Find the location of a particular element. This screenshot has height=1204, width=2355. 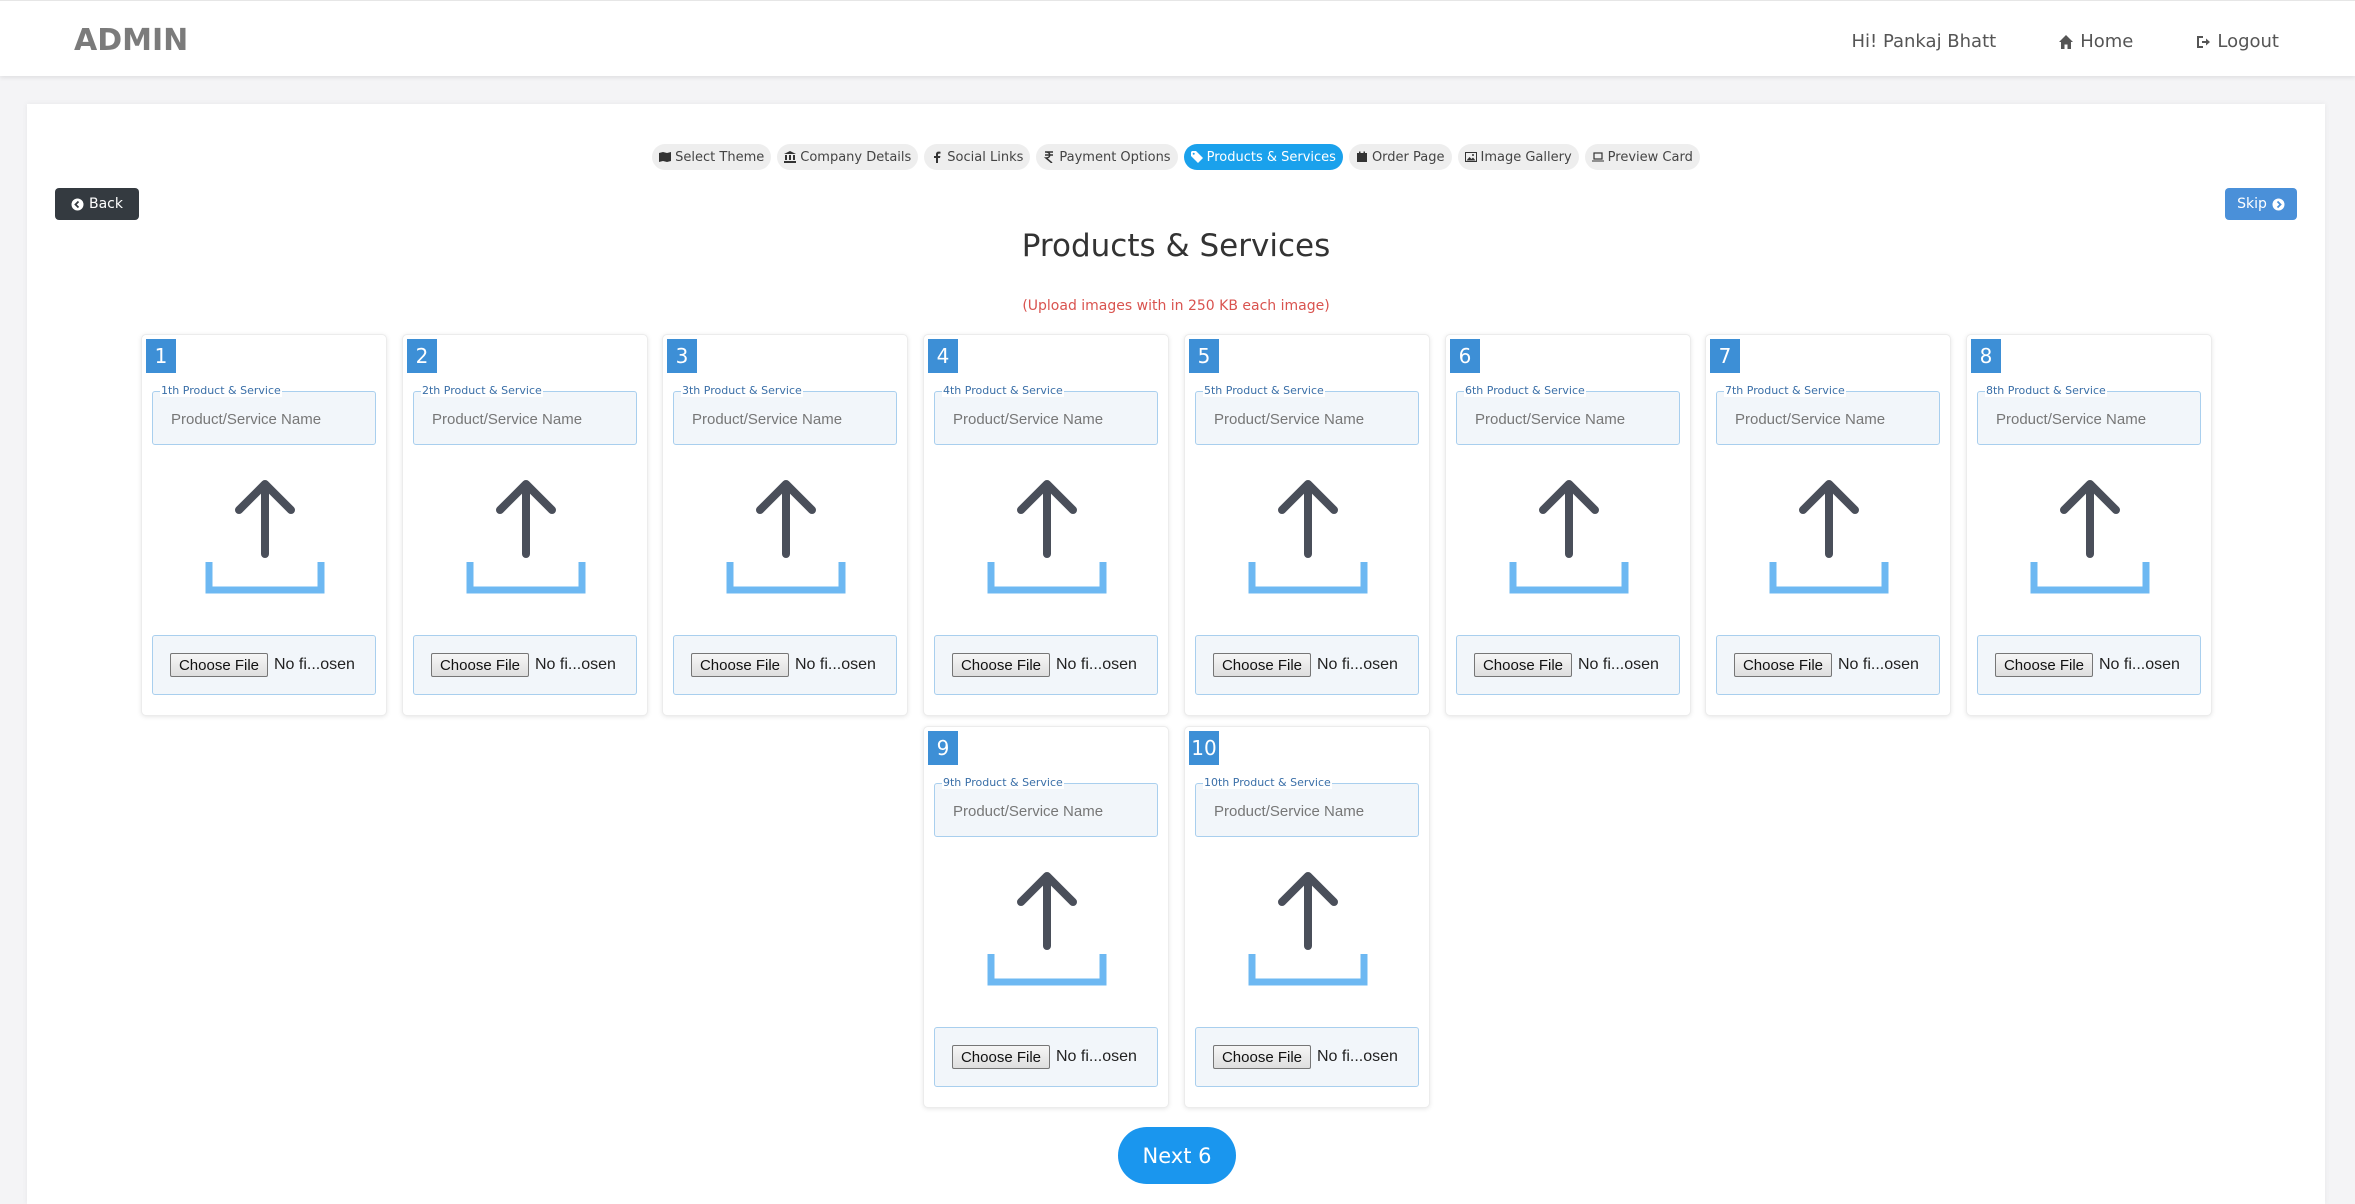

step-social-links: Social Links is located at coordinates (977, 157).